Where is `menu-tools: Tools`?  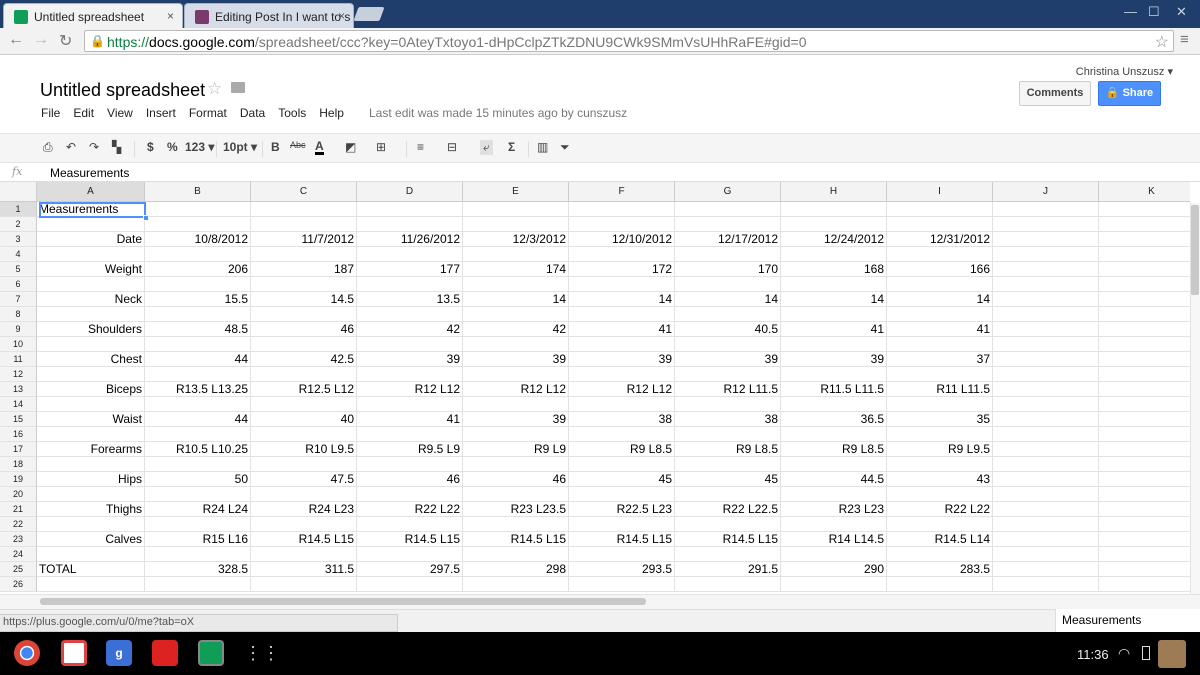 menu-tools: Tools is located at coordinates (292, 113).